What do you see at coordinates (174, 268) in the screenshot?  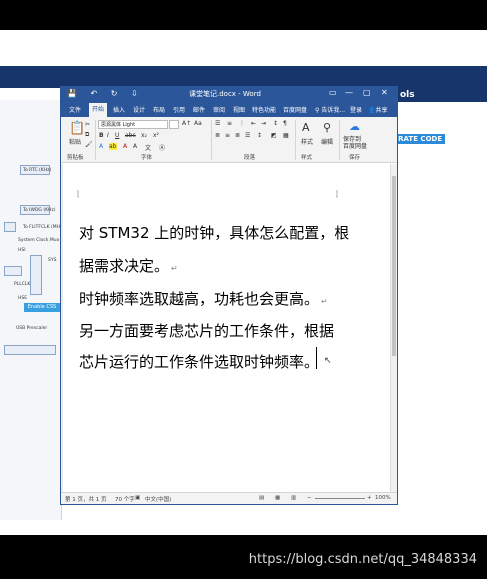 I see `paragraph-mark: ↵` at bounding box center [174, 268].